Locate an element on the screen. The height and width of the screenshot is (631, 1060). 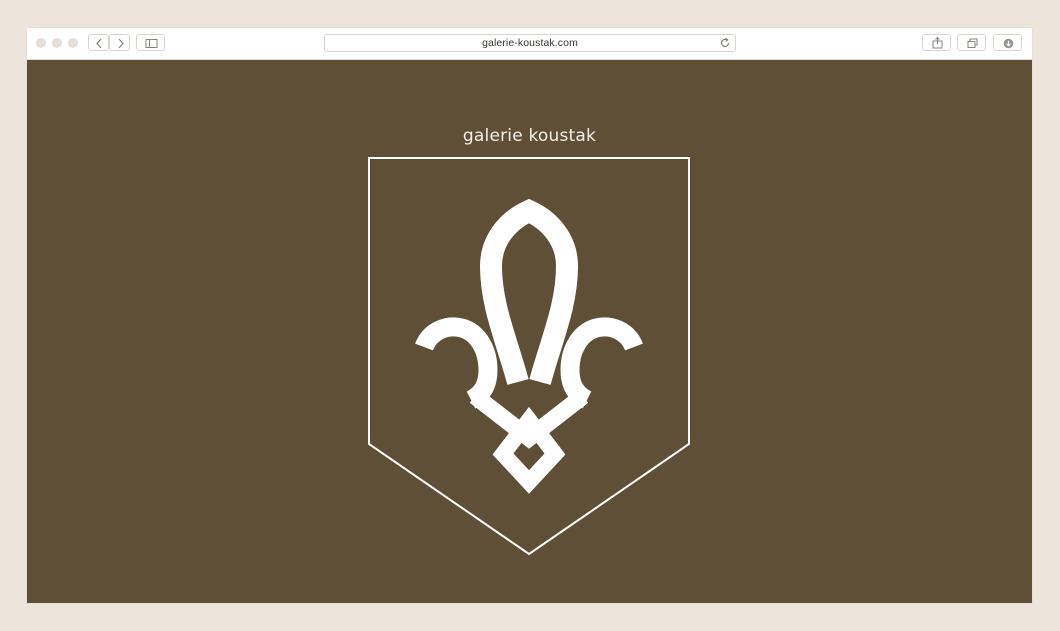
tabs-button is located at coordinates (971, 42).